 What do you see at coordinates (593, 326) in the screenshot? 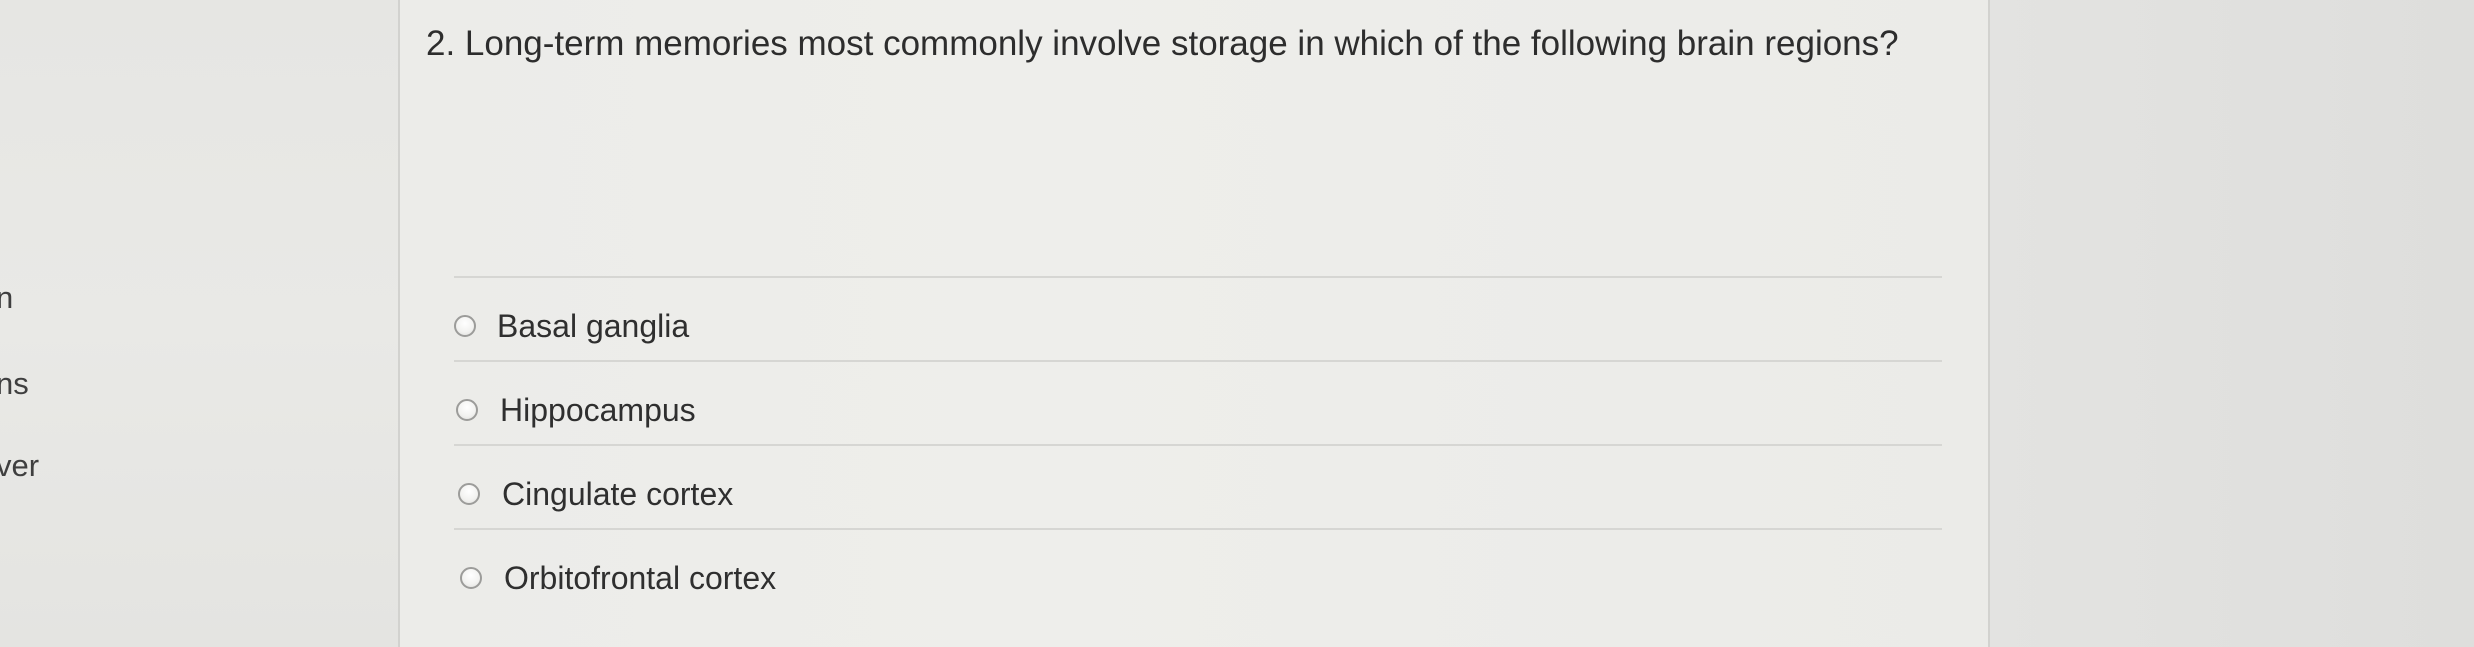
I see `option-label: Basal ganglia` at bounding box center [593, 326].